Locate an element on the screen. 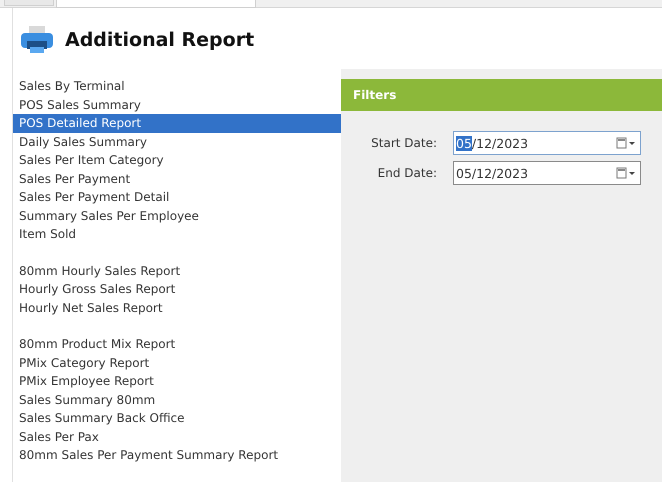  report-list-item: Sales Per Pax is located at coordinates (177, 437).